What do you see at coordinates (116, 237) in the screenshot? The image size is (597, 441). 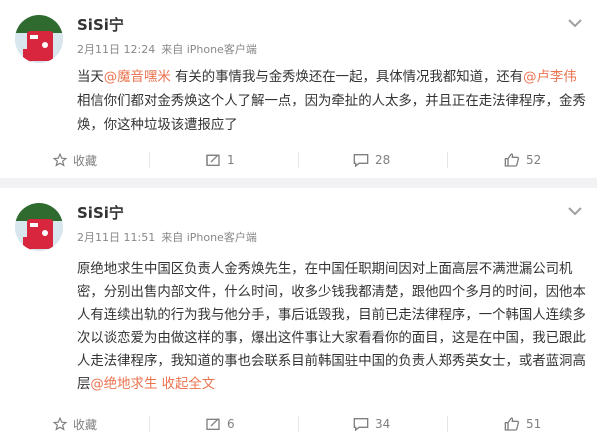 I see `post-time: 2月11日 11:51` at bounding box center [116, 237].